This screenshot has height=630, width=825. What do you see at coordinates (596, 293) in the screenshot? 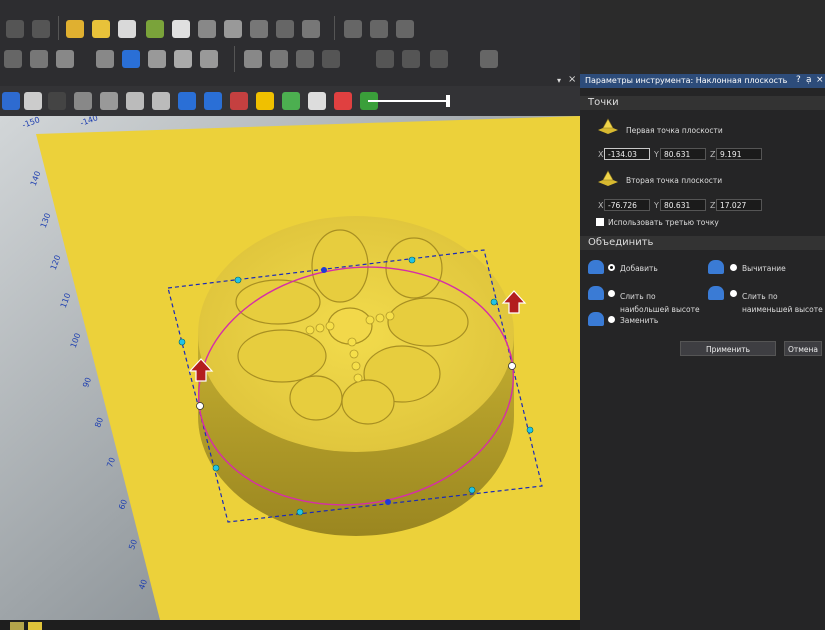
I see `merge-high-icon` at bounding box center [596, 293].